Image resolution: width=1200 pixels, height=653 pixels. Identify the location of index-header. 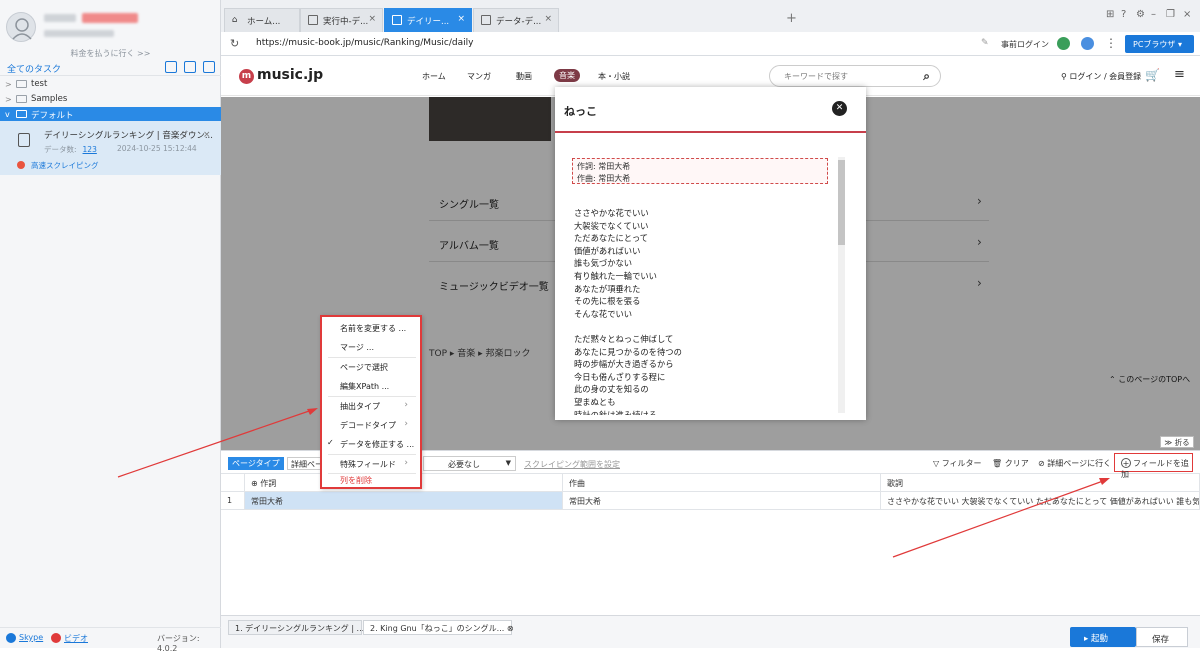
(233, 483).